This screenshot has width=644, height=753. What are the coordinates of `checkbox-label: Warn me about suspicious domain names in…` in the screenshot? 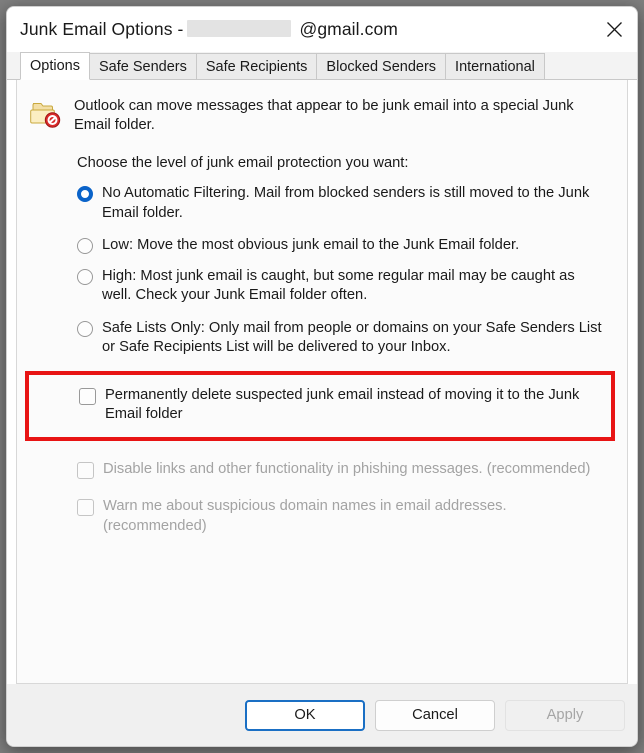 It's located at (305, 516).